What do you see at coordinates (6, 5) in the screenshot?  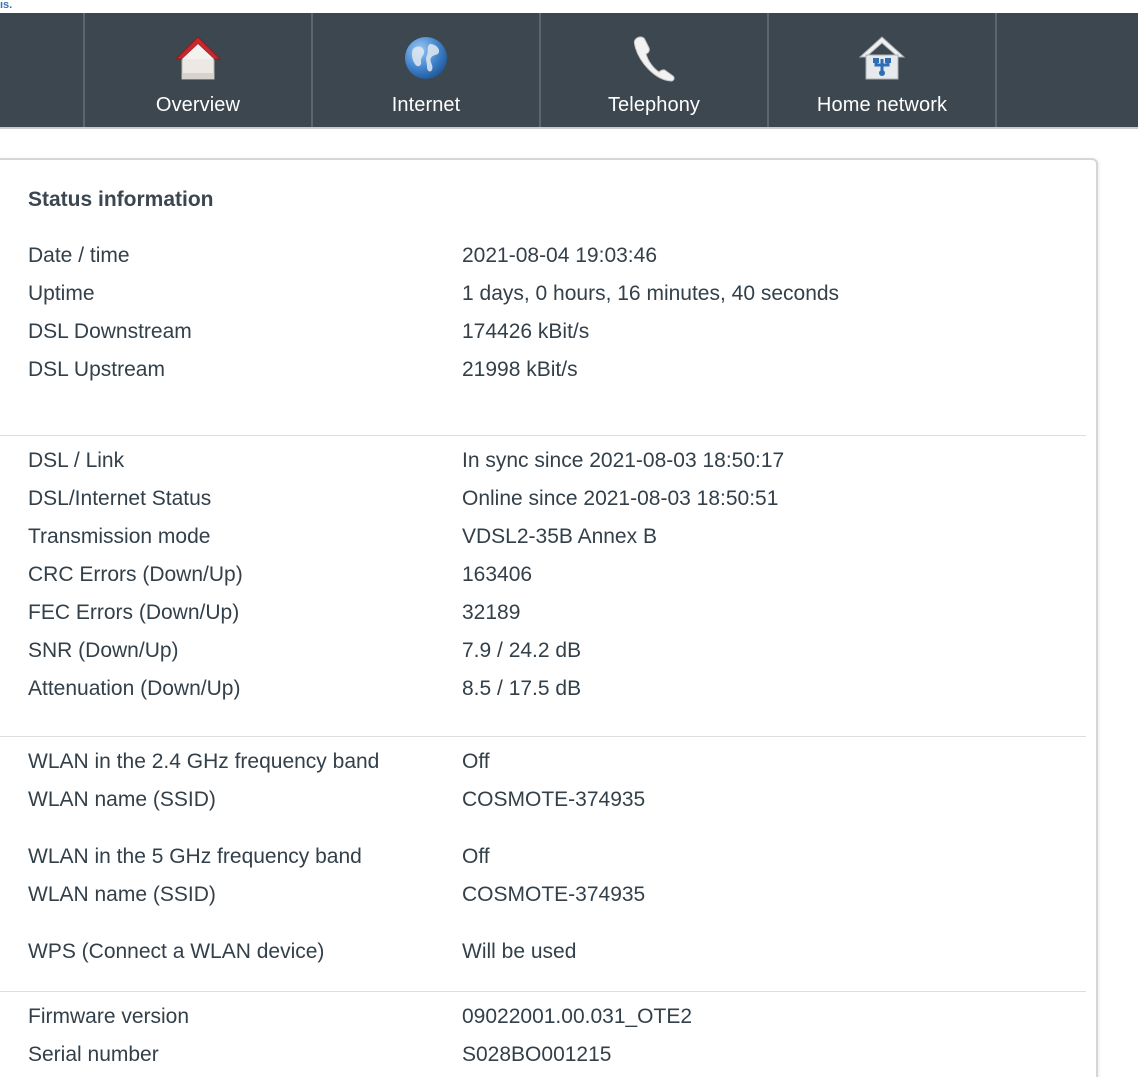 I see `corner-logo-fragment: ıs.` at bounding box center [6, 5].